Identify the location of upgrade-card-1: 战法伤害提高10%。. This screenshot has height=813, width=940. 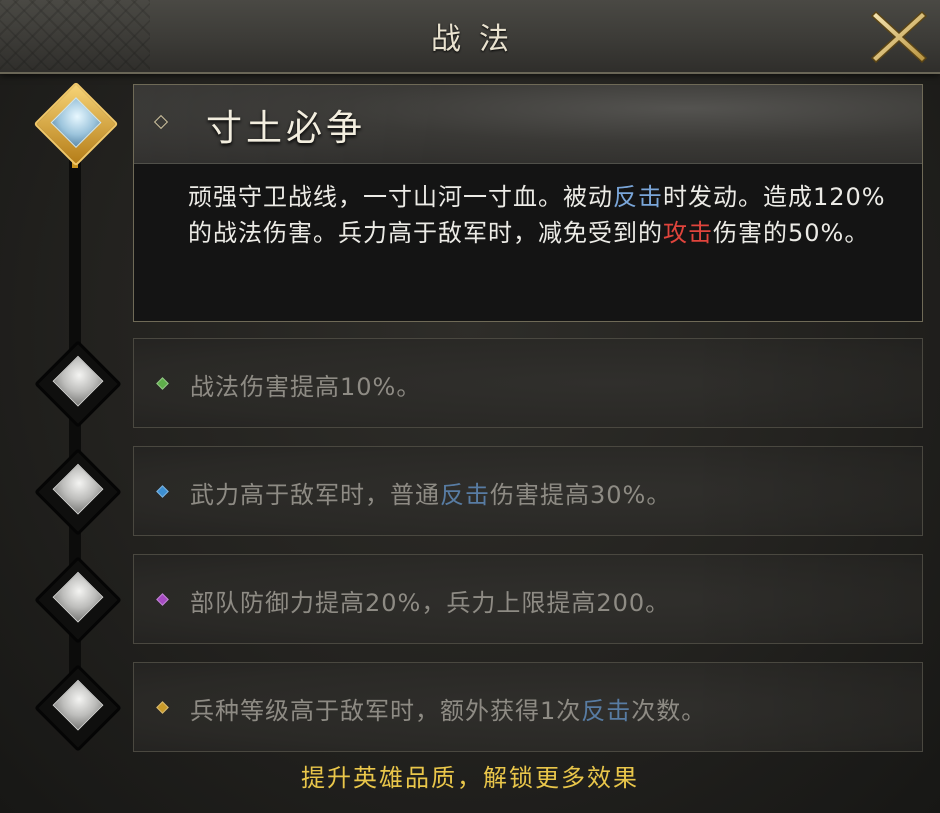
(528, 383).